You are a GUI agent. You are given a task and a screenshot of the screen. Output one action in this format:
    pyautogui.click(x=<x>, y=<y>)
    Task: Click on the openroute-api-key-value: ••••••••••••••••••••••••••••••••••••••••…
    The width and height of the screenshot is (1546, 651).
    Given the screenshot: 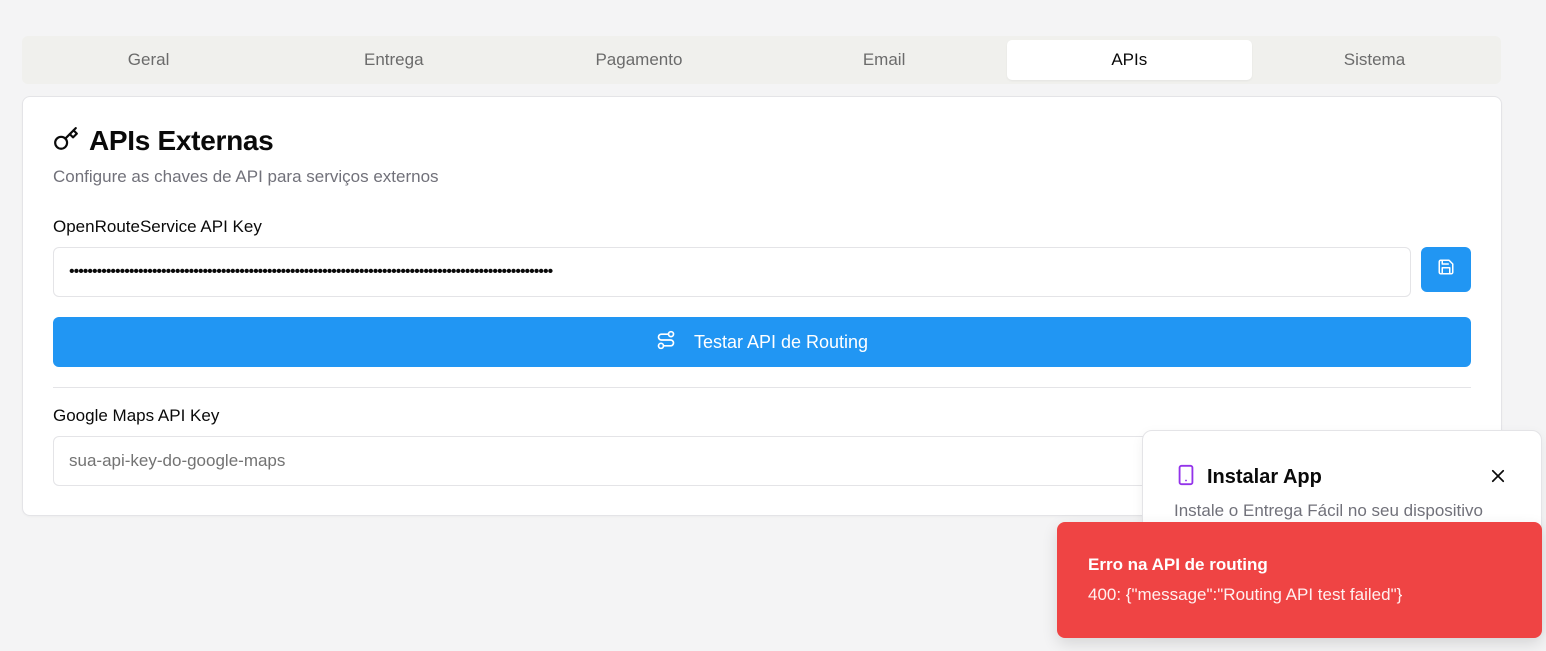 What is the action you would take?
    pyautogui.click(x=311, y=271)
    